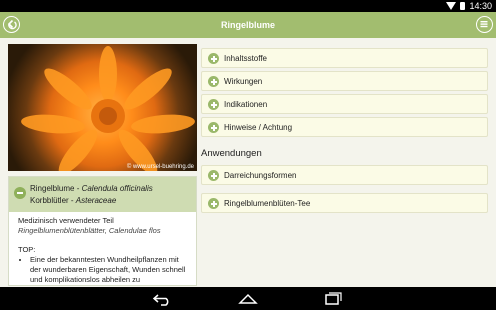  Describe the element at coordinates (163, 299) in the screenshot. I see `back-nav-icon` at that location.